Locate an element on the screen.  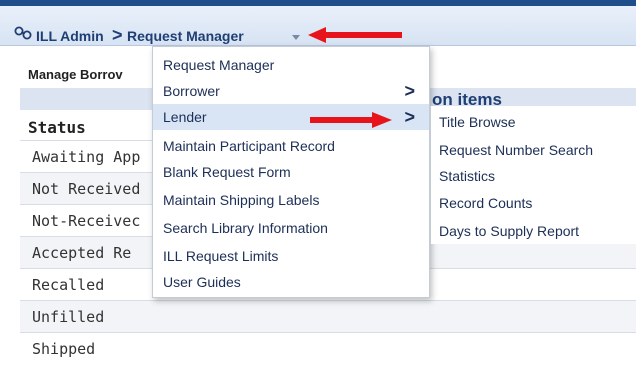
status-row-shipped: Shipped is located at coordinates (328, 348).